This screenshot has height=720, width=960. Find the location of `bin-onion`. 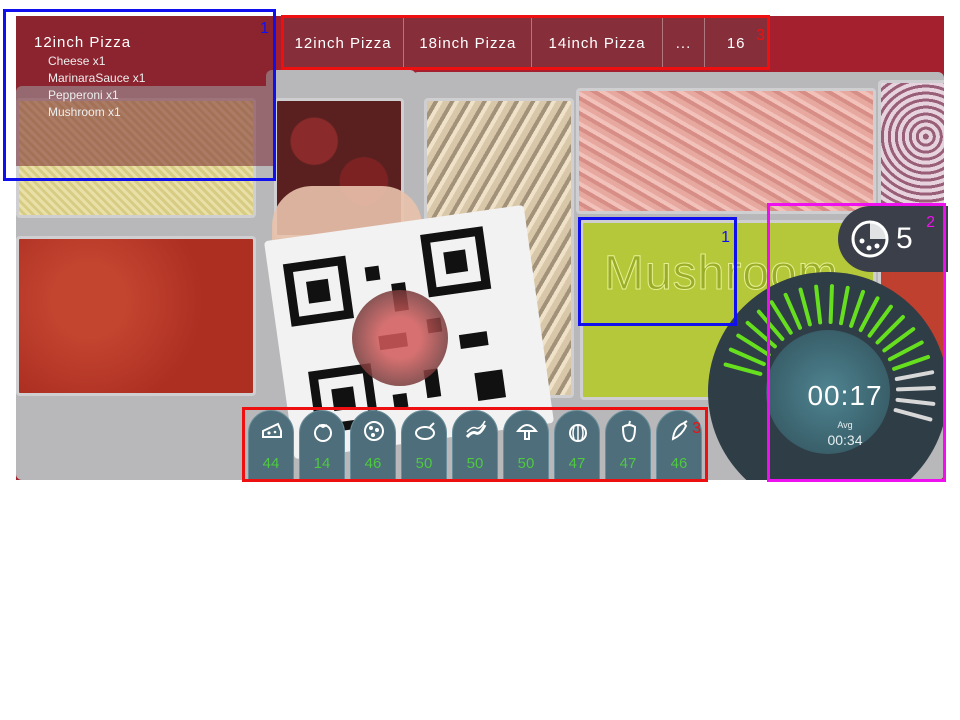

bin-onion is located at coordinates (911, 150).